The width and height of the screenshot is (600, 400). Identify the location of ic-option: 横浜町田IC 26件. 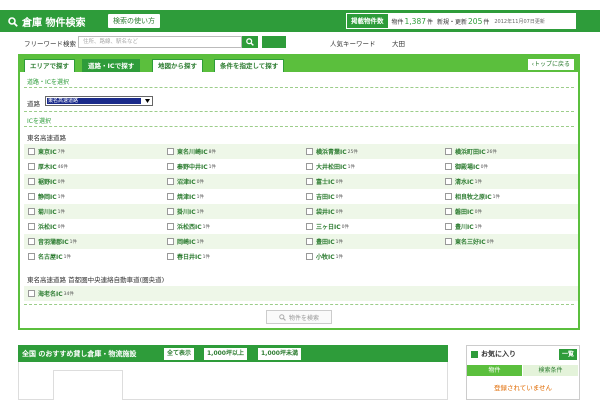
(471, 151).